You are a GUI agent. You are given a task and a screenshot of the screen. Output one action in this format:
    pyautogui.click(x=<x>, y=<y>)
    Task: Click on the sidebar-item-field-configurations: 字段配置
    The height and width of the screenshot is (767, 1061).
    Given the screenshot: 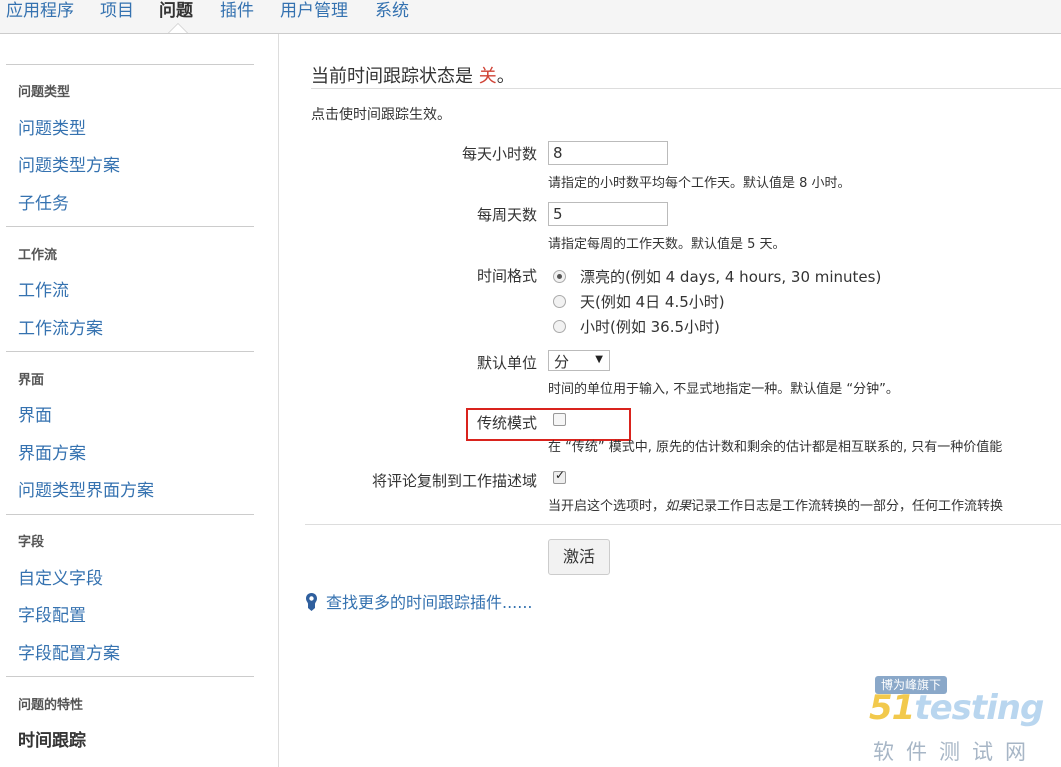 What is the action you would take?
    pyautogui.click(x=52, y=613)
    